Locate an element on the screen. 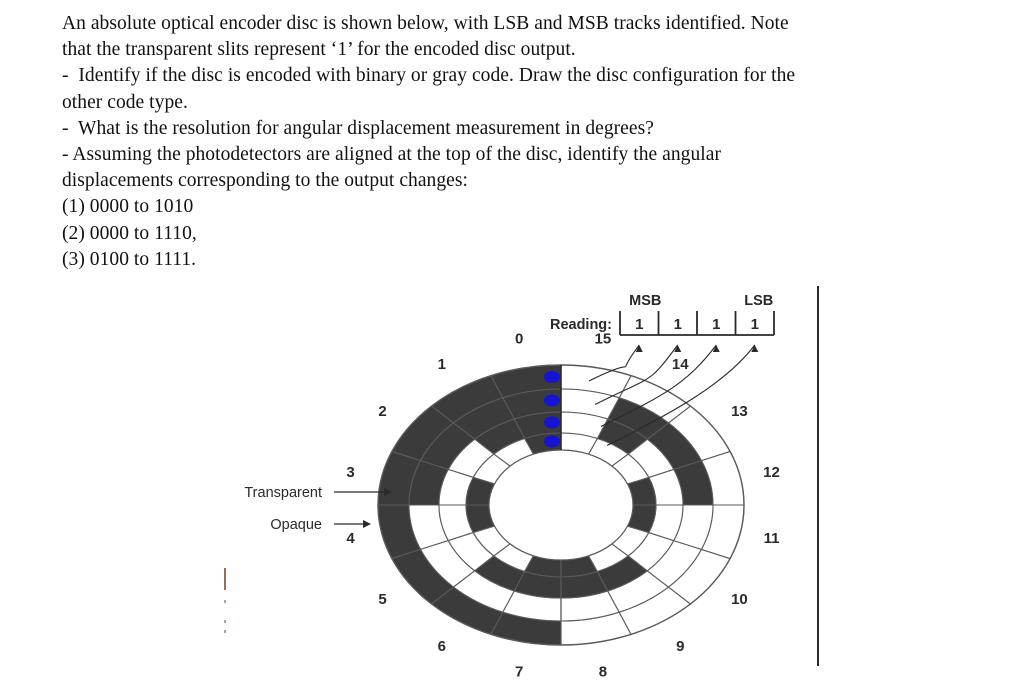 The height and width of the screenshot is (694, 1024). sector-label-7: 7 is located at coordinates (519, 671).